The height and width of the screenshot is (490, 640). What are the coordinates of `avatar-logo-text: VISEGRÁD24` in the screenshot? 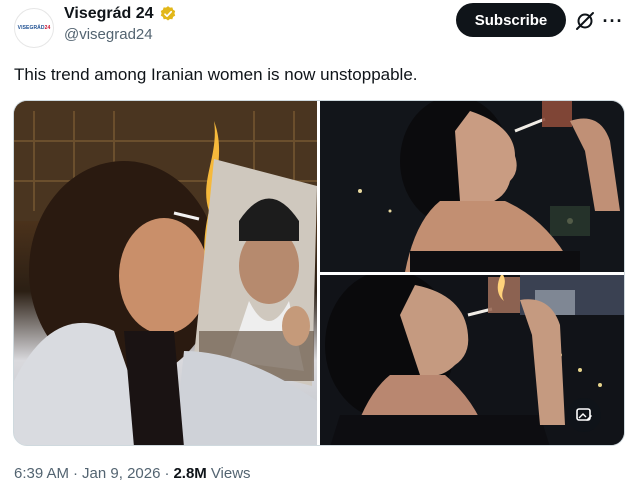 It's located at (34, 28).